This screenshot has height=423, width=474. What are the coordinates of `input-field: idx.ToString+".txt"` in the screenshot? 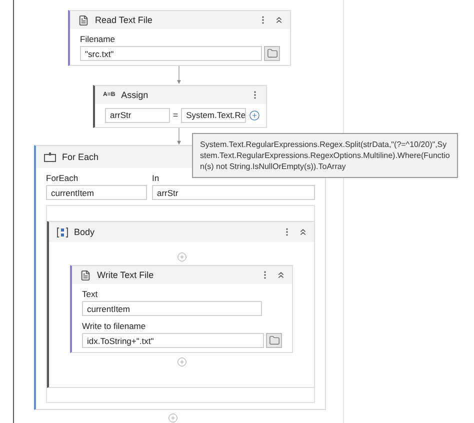 It's located at (173, 340).